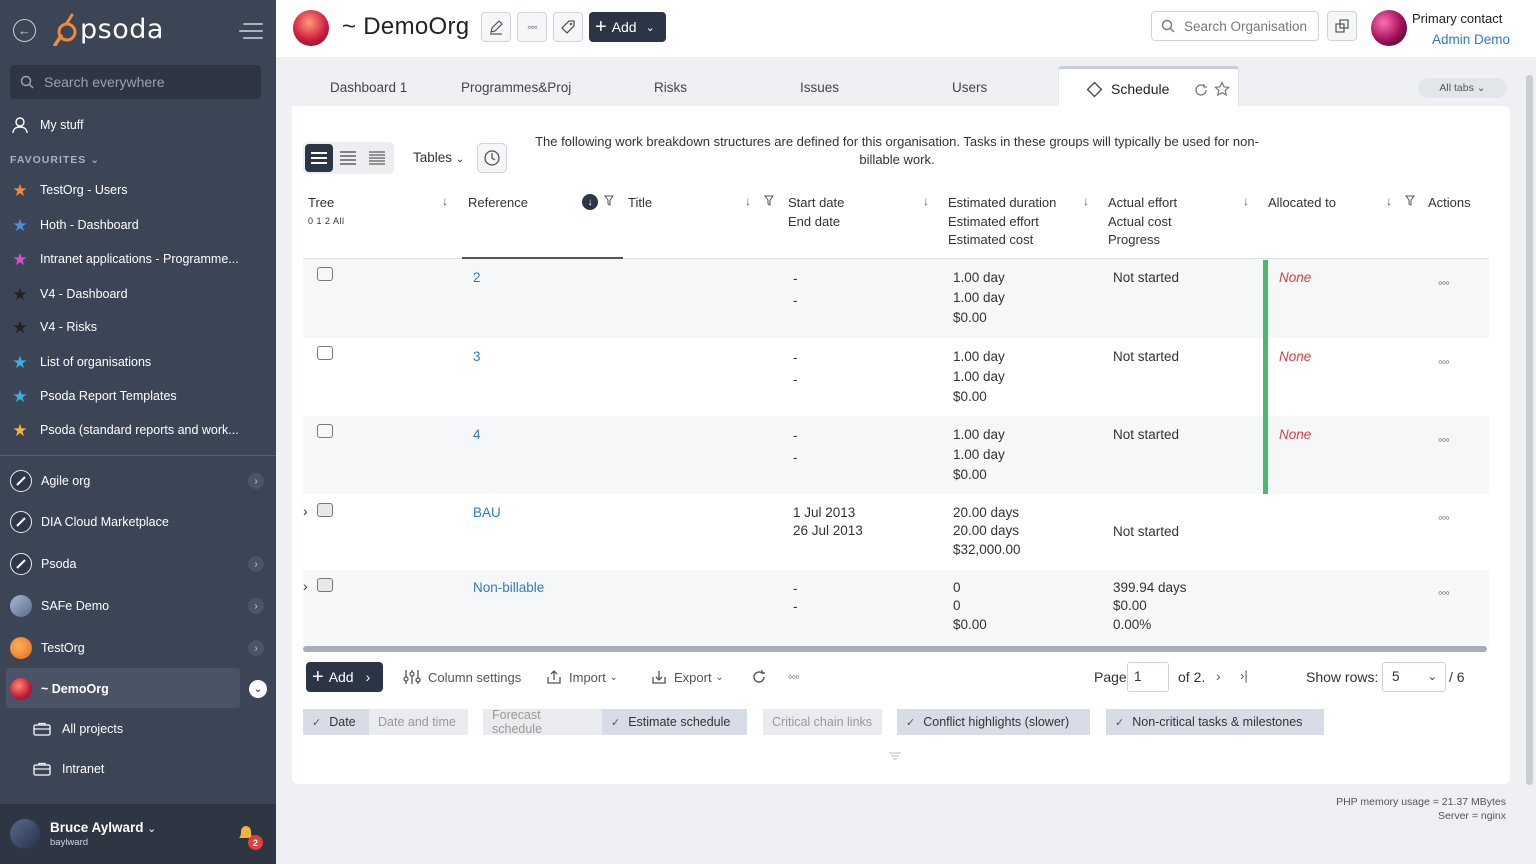 This screenshot has width=1536, height=864. I want to click on tab-programmes: Programmes&Proj, so click(520, 87).